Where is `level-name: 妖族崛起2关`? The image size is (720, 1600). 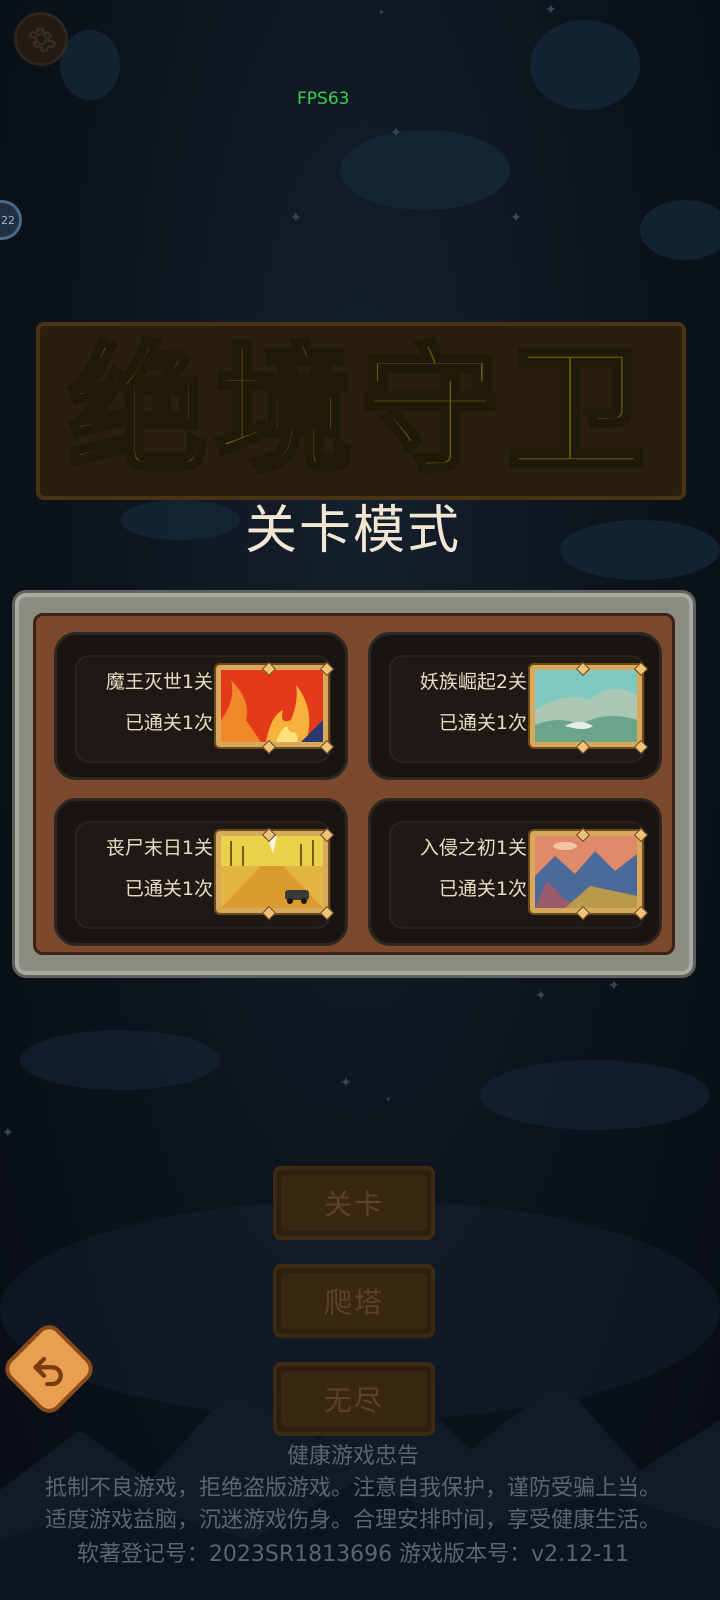
level-name: 妖族崛起2关 is located at coordinates (473, 682).